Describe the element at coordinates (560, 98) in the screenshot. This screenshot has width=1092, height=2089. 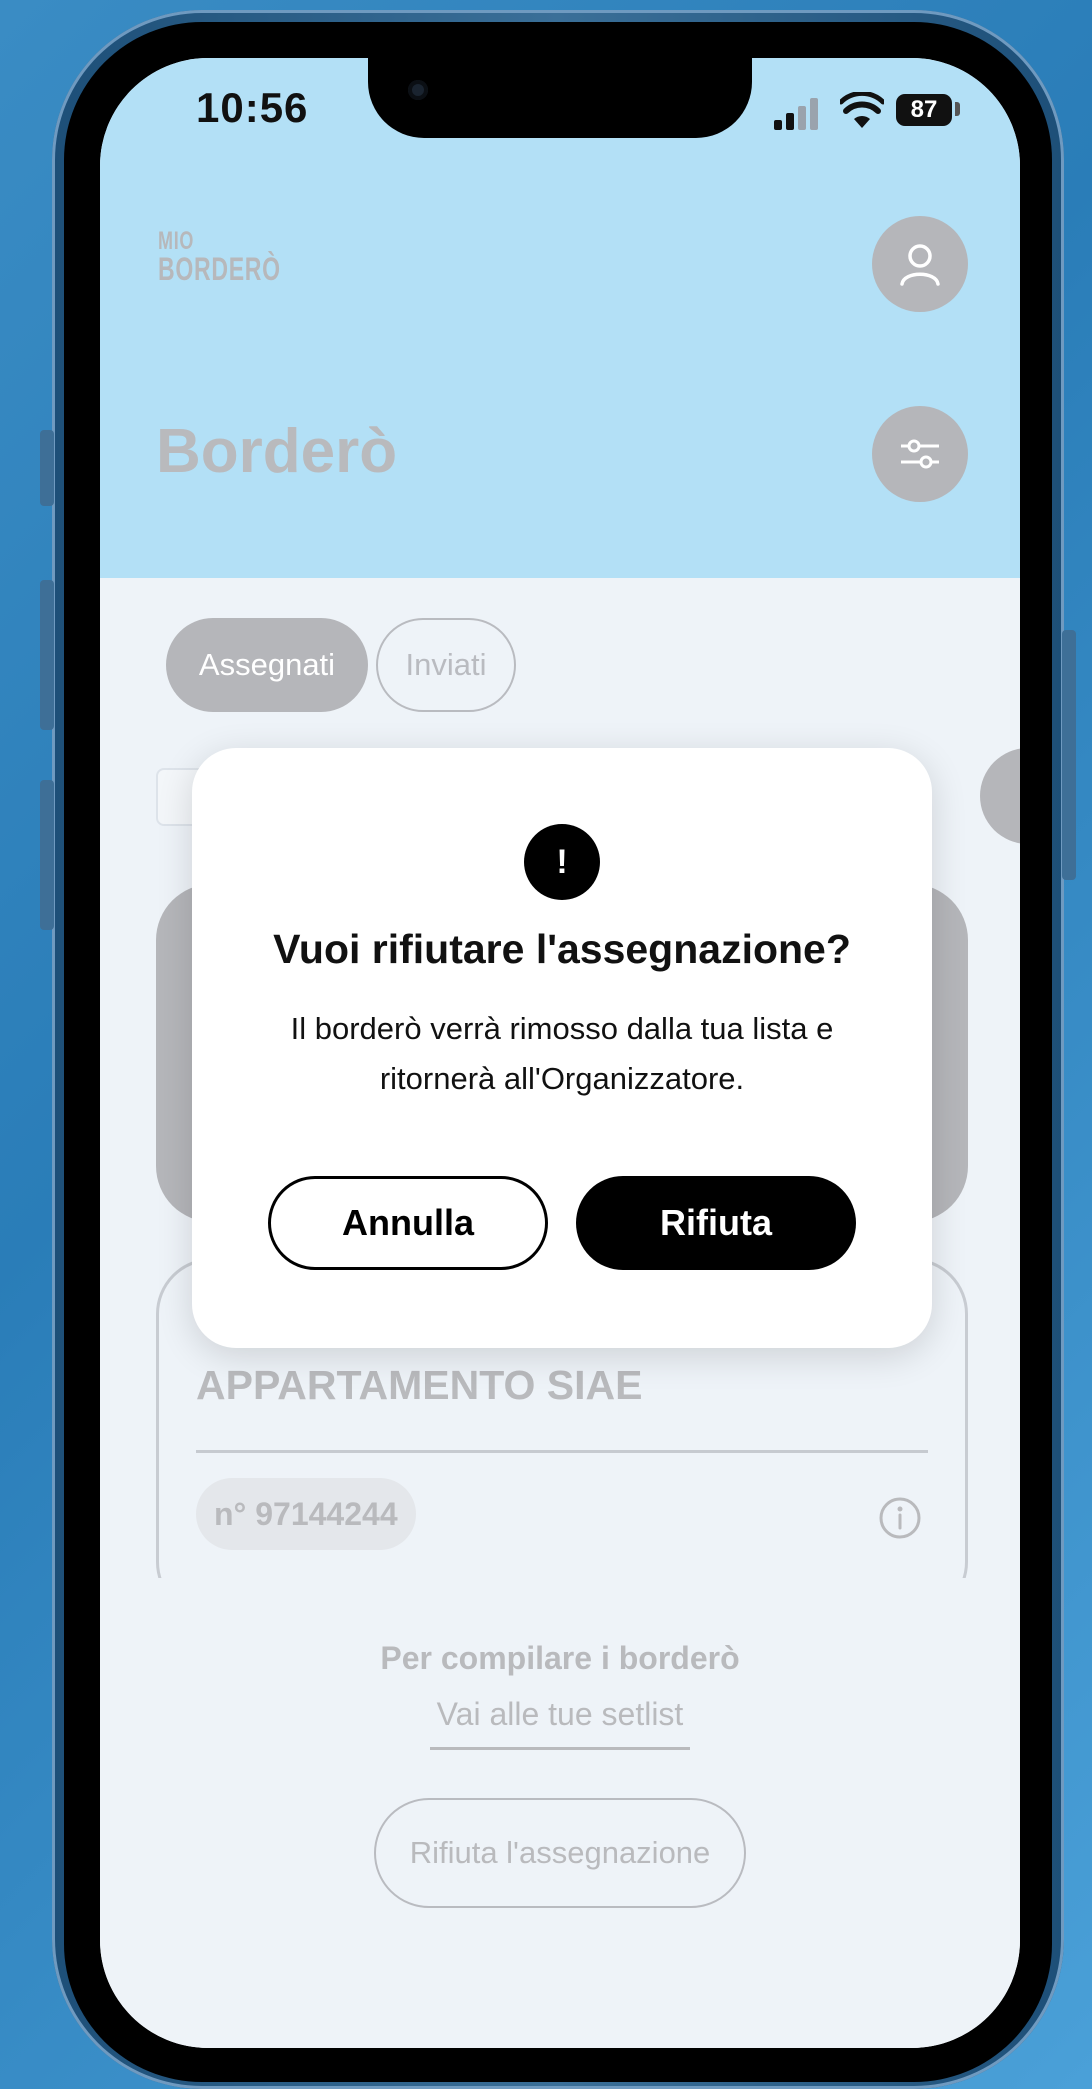
I see `notch` at that location.